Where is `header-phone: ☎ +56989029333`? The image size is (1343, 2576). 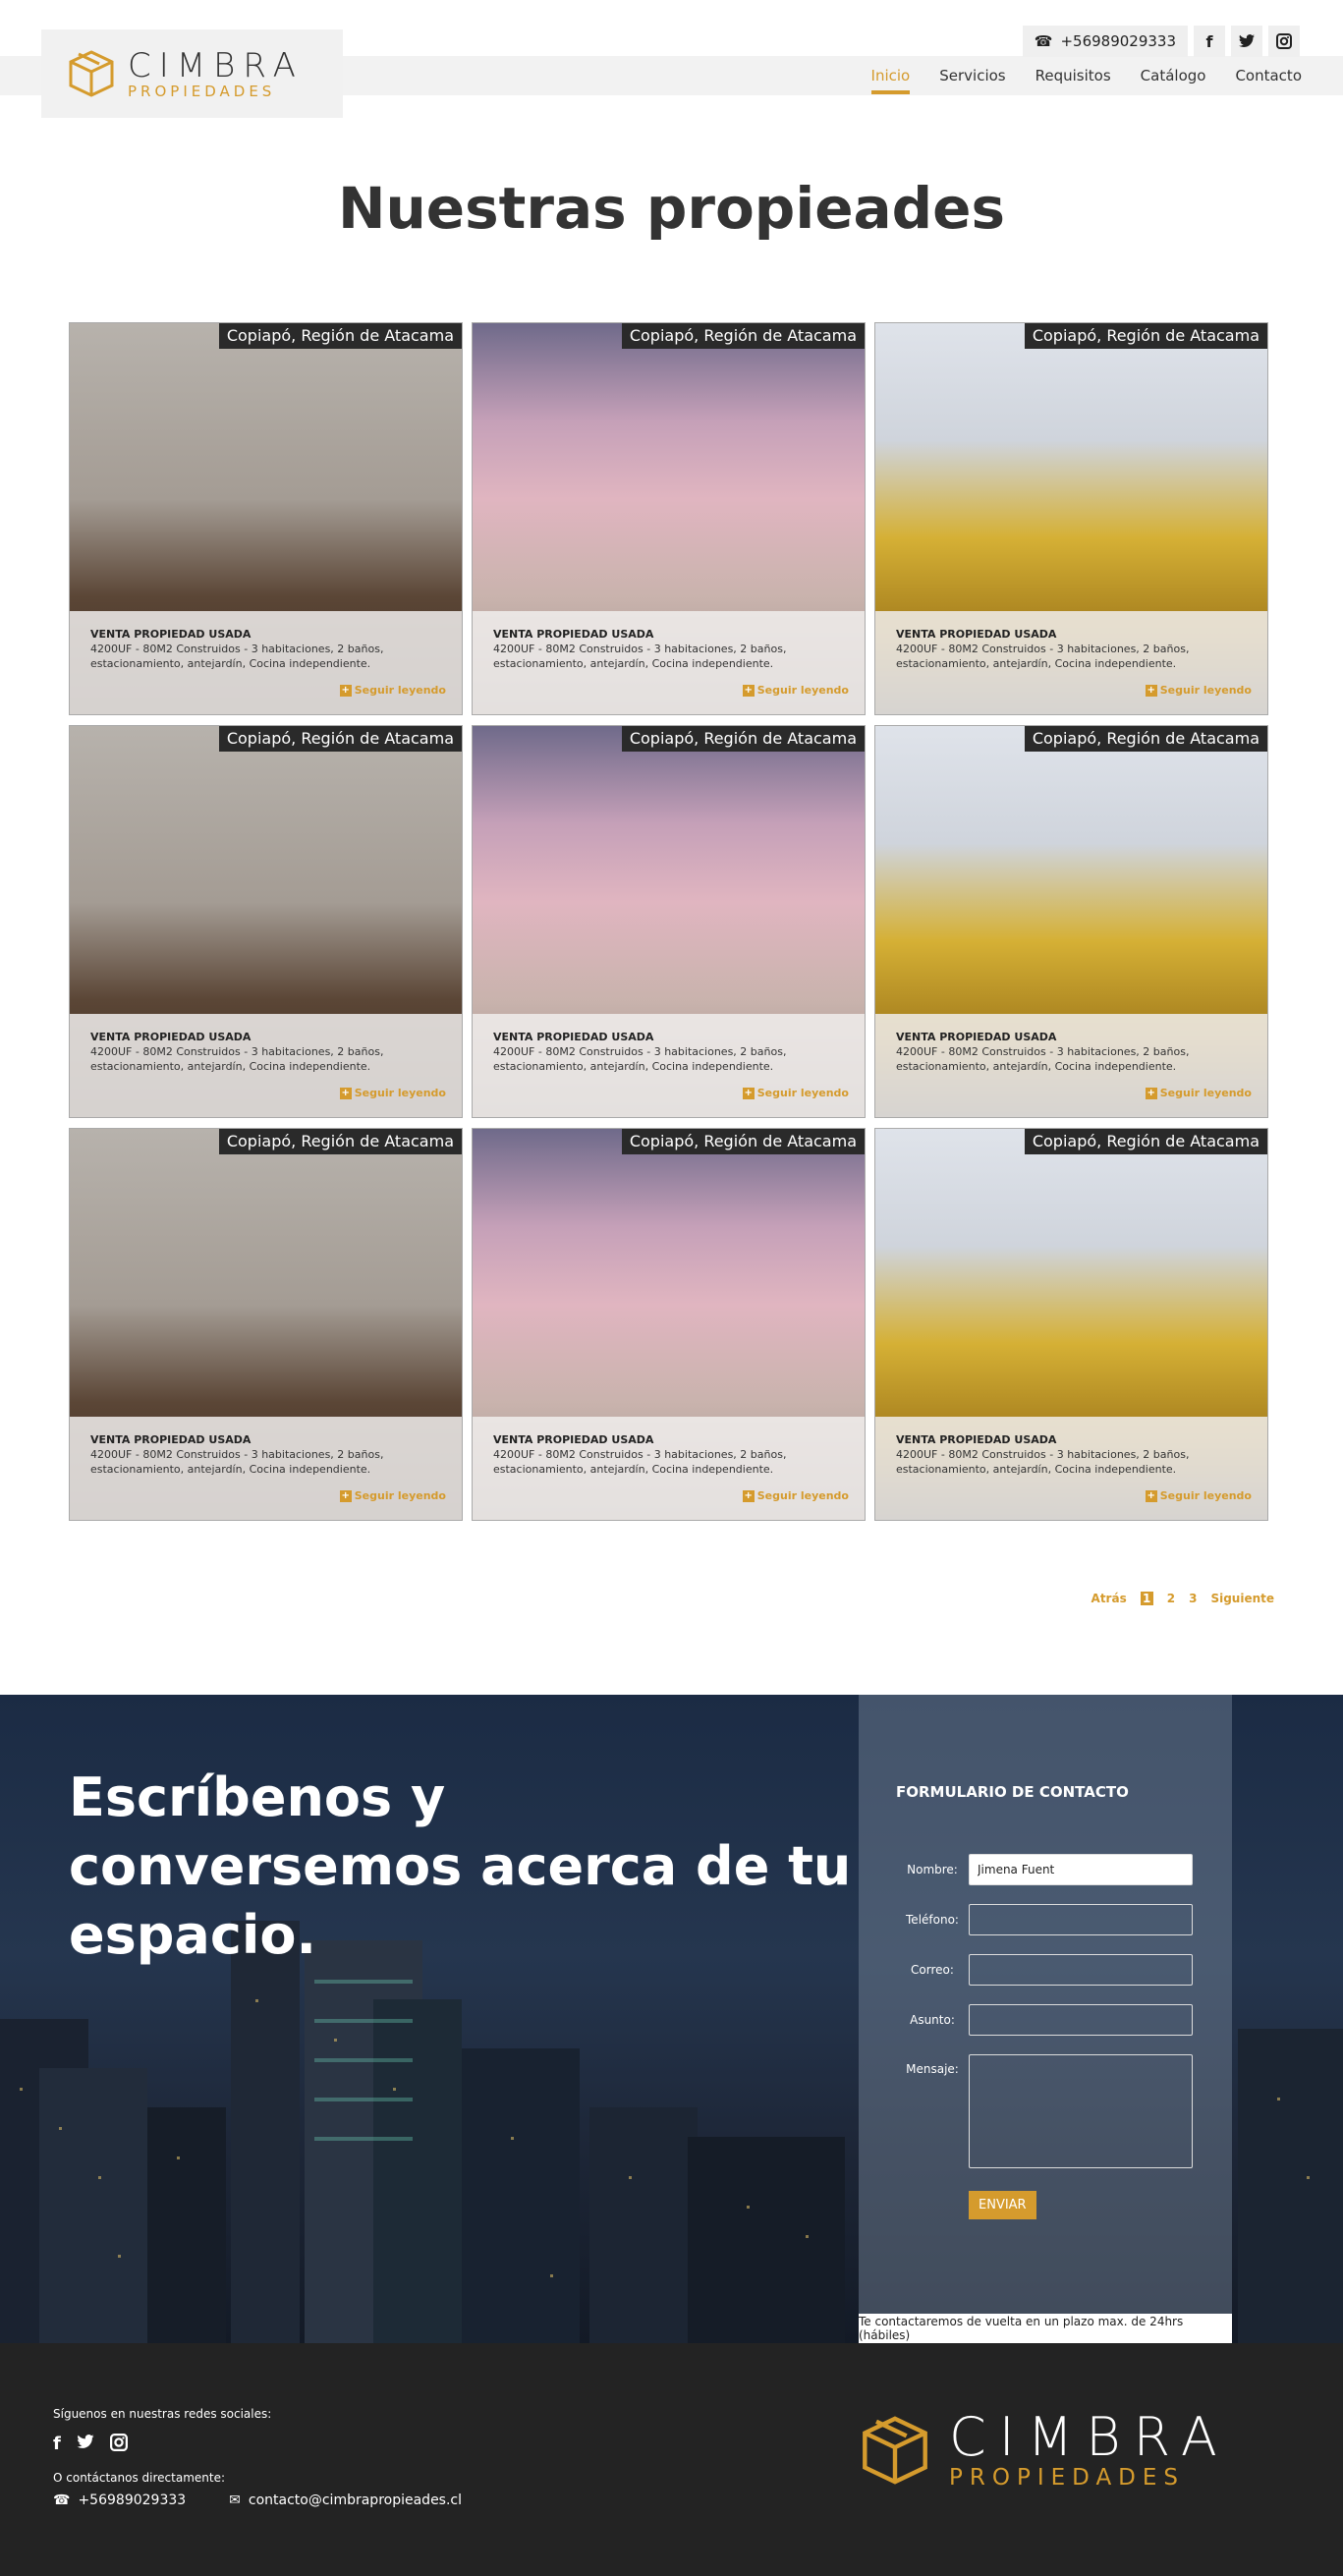 header-phone: ☎ +56989029333 is located at coordinates (1105, 41).